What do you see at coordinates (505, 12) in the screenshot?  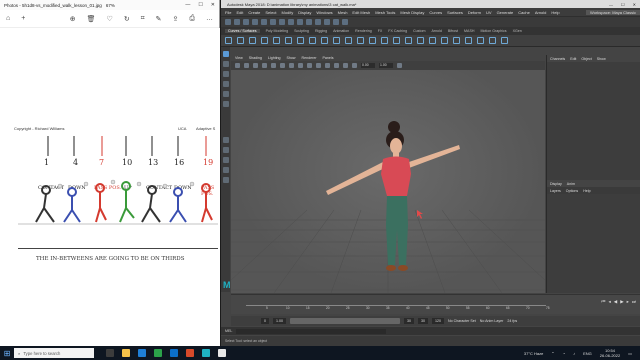 I see `menu-generate: Generate` at bounding box center [505, 12].